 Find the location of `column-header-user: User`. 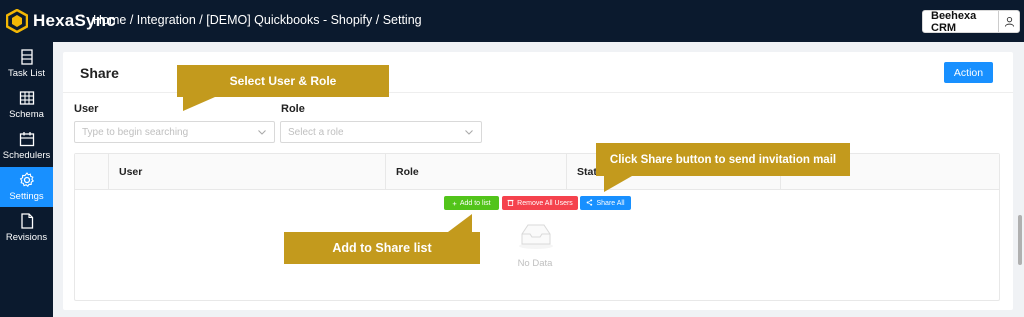

column-header-user: User is located at coordinates (131, 172).